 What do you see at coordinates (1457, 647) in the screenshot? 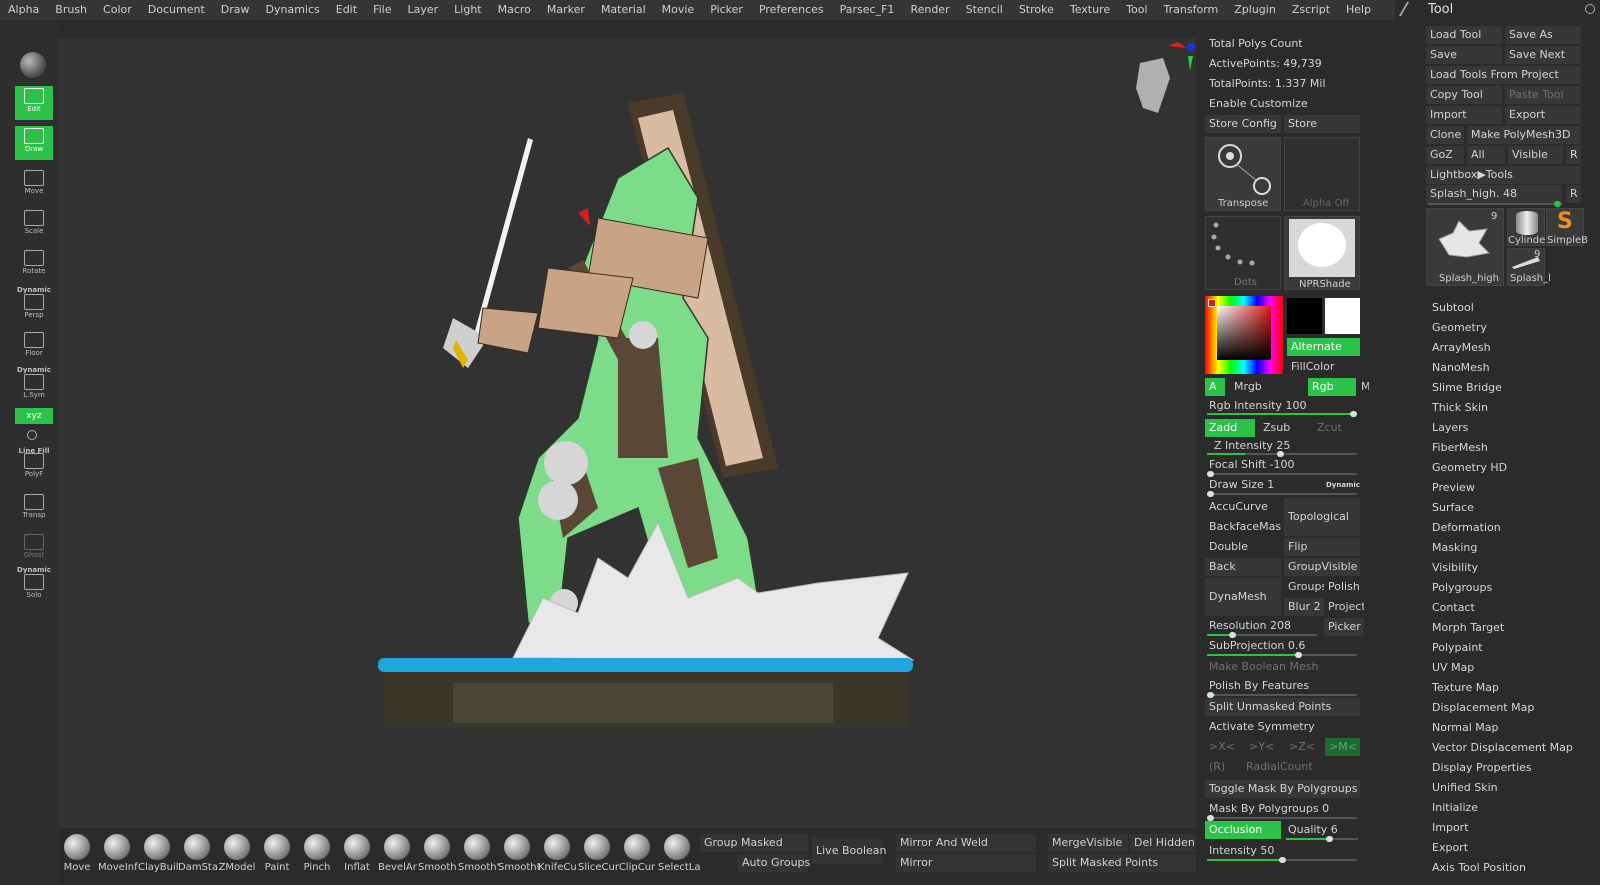
I see `subpalette-polypaint: Polypaint` at bounding box center [1457, 647].